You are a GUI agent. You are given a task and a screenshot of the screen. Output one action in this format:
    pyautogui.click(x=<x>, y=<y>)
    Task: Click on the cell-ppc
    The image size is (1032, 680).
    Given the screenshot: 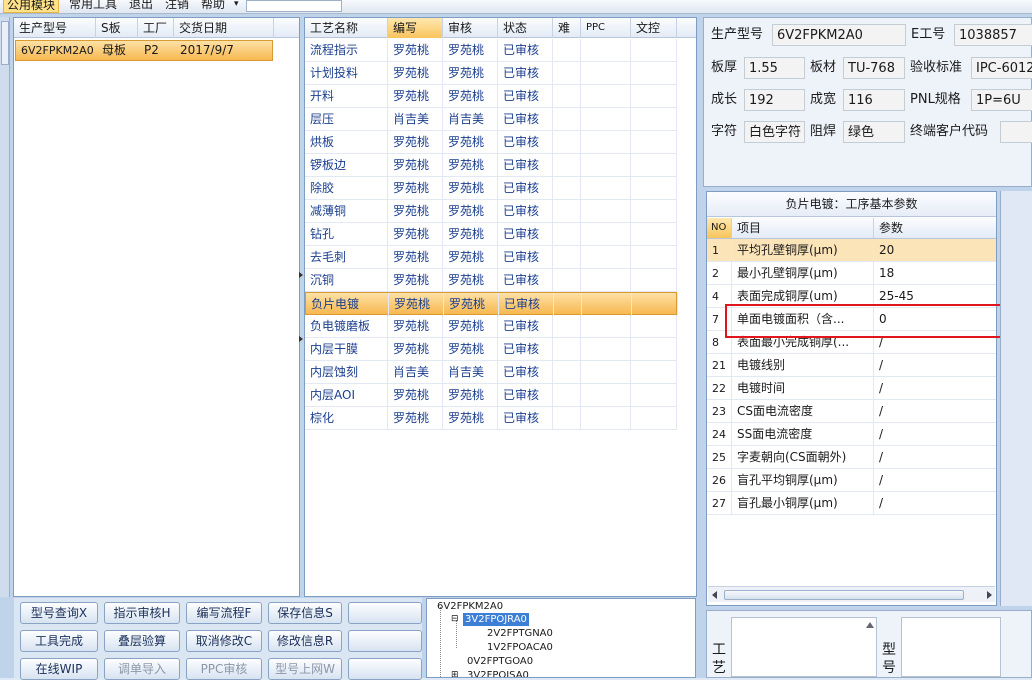 What is the action you would take?
    pyautogui.click(x=606, y=73)
    